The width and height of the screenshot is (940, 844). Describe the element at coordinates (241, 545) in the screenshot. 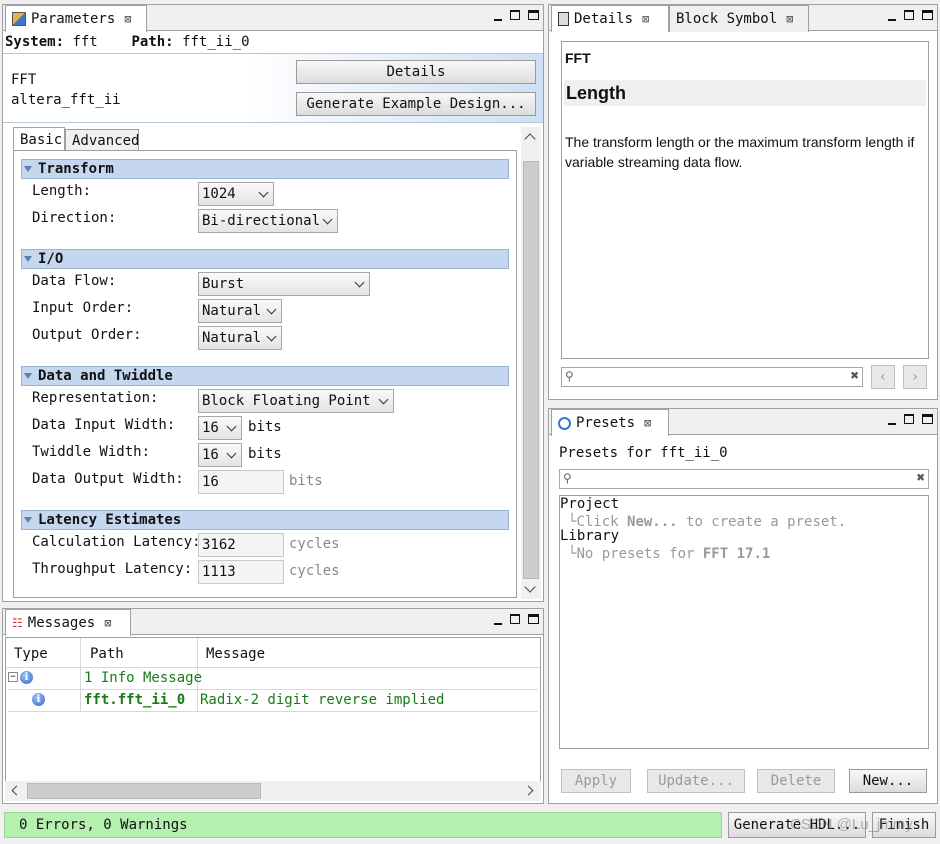

I see `calculation-latency-field: 3162` at that location.